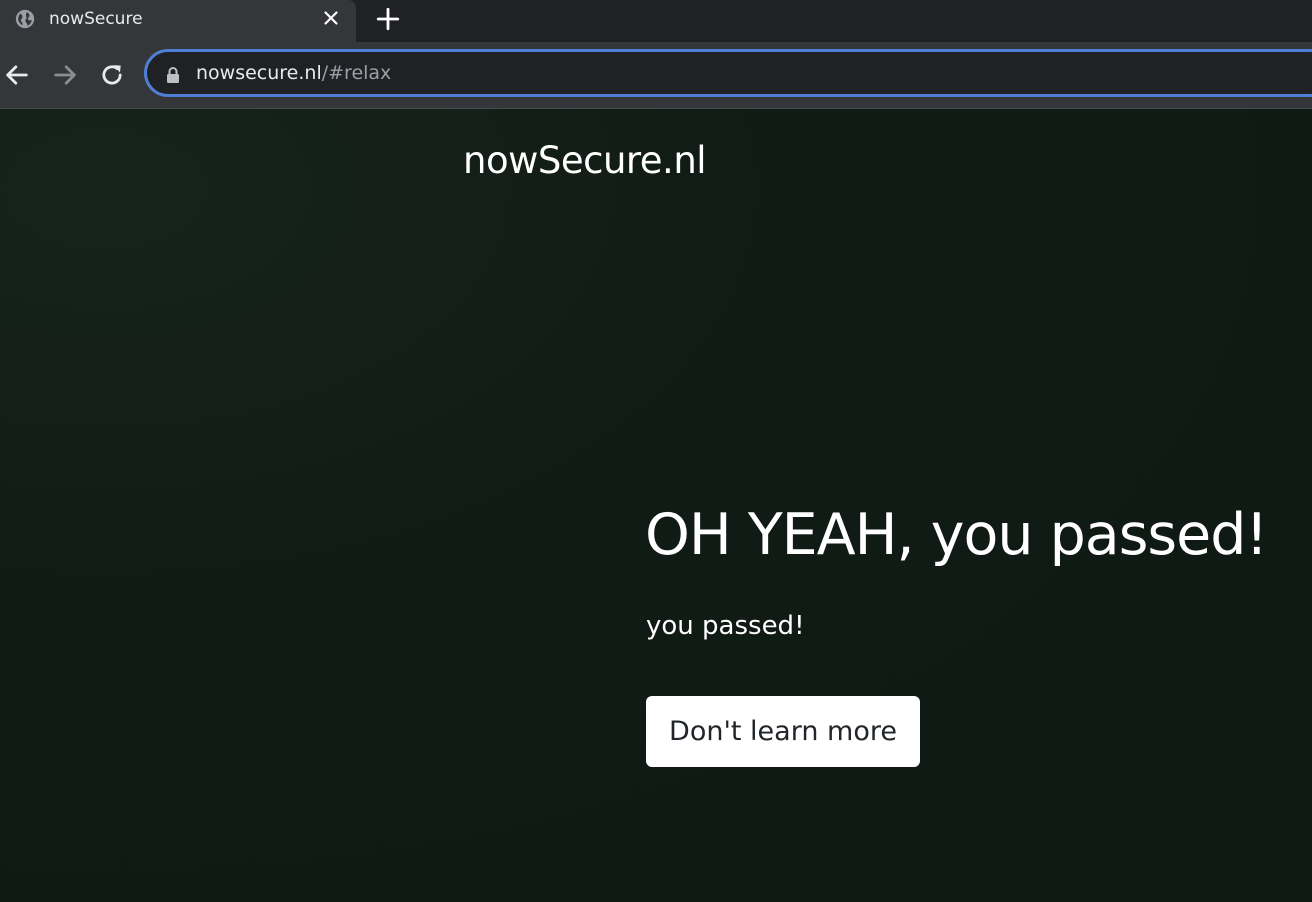 Image resolution: width=1312 pixels, height=902 pixels. I want to click on plus-icon, so click(388, 19).